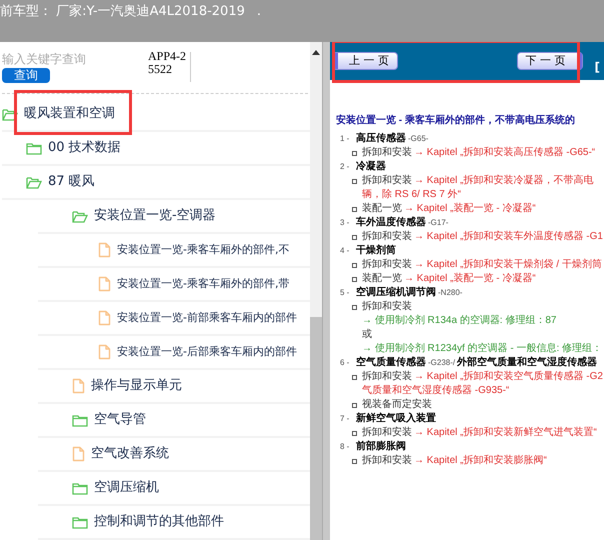  I want to click on part-code: -G17-, so click(438, 223).